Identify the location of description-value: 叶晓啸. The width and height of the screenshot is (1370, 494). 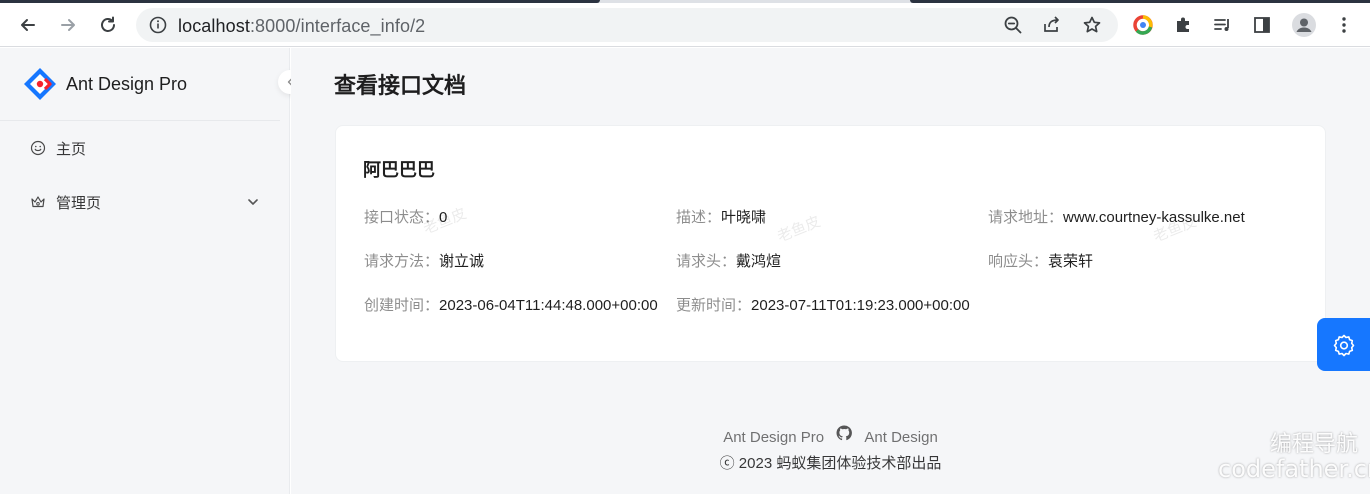
(744, 217).